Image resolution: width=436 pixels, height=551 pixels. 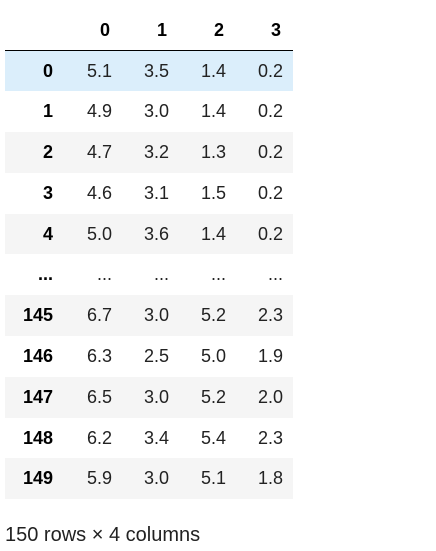 I want to click on table-row: 145 6.7 3.0 5.2 2.3, so click(x=149, y=316).